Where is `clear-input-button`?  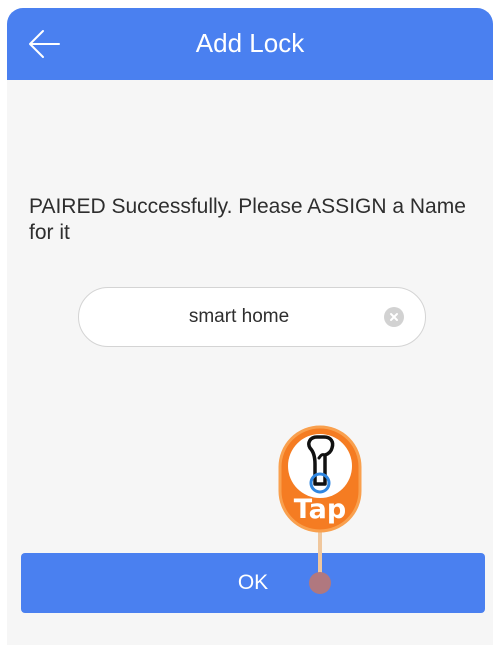 clear-input-button is located at coordinates (394, 317).